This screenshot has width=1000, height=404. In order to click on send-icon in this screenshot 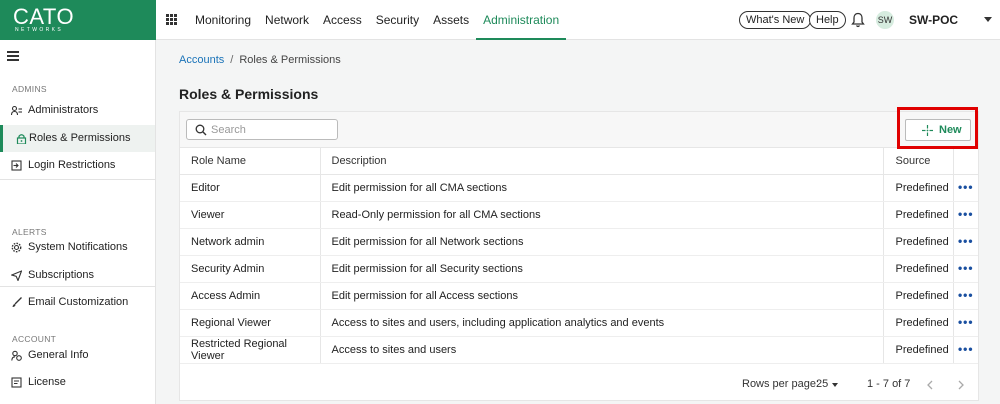, I will do `click(16, 275)`.